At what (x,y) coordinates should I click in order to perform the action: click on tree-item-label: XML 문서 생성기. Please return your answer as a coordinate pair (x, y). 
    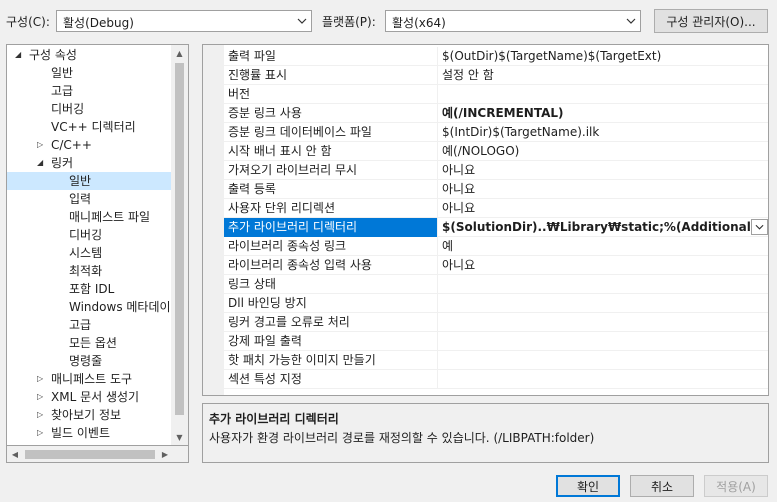
    Looking at the image, I should click on (95, 397).